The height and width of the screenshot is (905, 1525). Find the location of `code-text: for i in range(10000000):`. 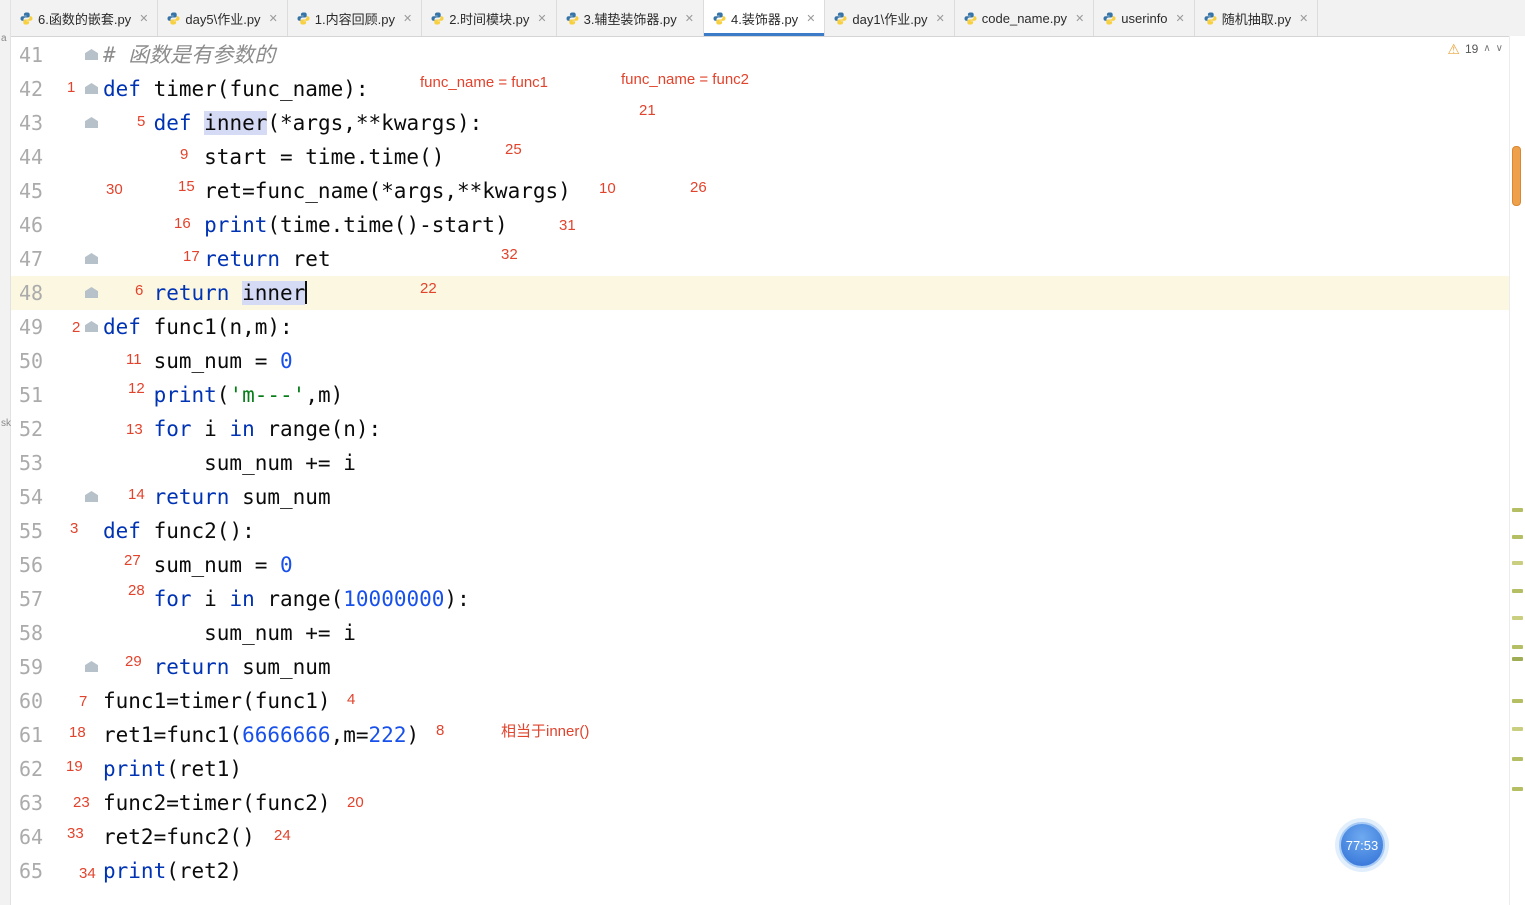

code-text: for i in range(10000000): is located at coordinates (286, 599).